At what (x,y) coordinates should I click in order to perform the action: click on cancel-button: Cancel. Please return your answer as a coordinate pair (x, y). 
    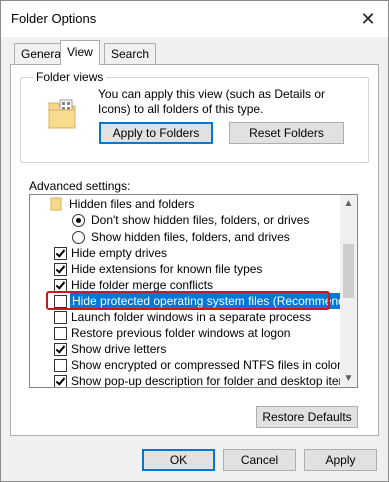
    Looking at the image, I should click on (259, 460).